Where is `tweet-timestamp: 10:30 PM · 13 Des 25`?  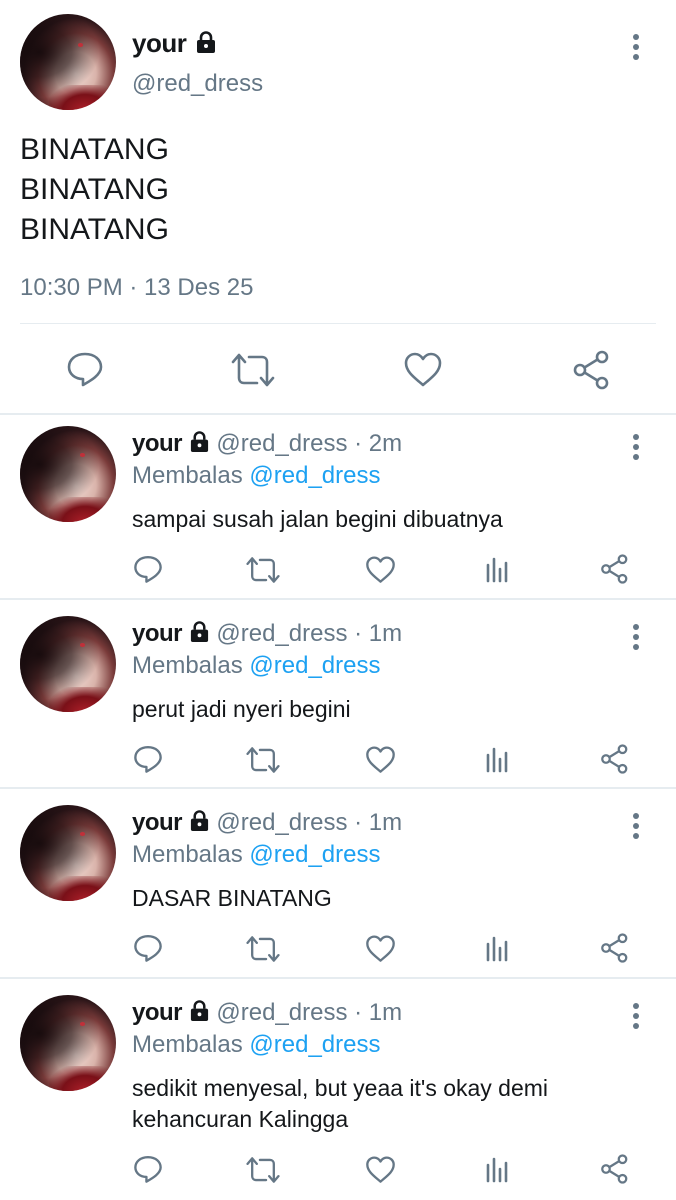 tweet-timestamp: 10:30 PM · 13 Des 25 is located at coordinates (136, 288).